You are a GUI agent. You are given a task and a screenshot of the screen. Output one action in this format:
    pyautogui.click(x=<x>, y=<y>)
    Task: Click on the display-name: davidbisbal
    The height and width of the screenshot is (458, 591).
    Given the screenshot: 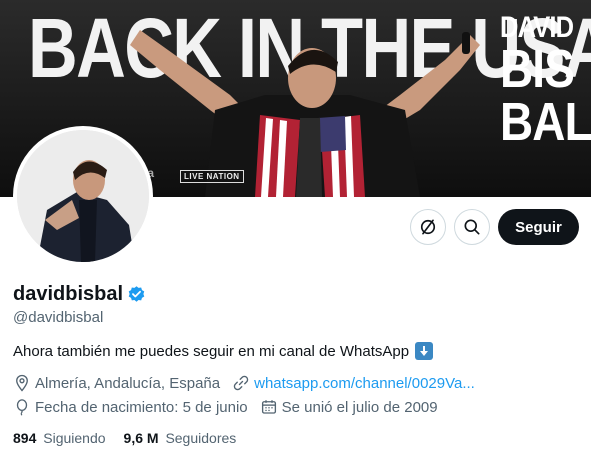 What is the action you would take?
    pyautogui.click(x=68, y=294)
    